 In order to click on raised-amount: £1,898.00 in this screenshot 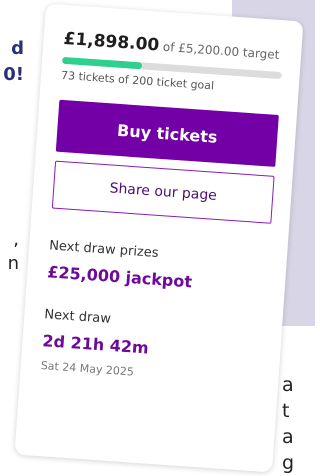, I will do `click(111, 42)`.